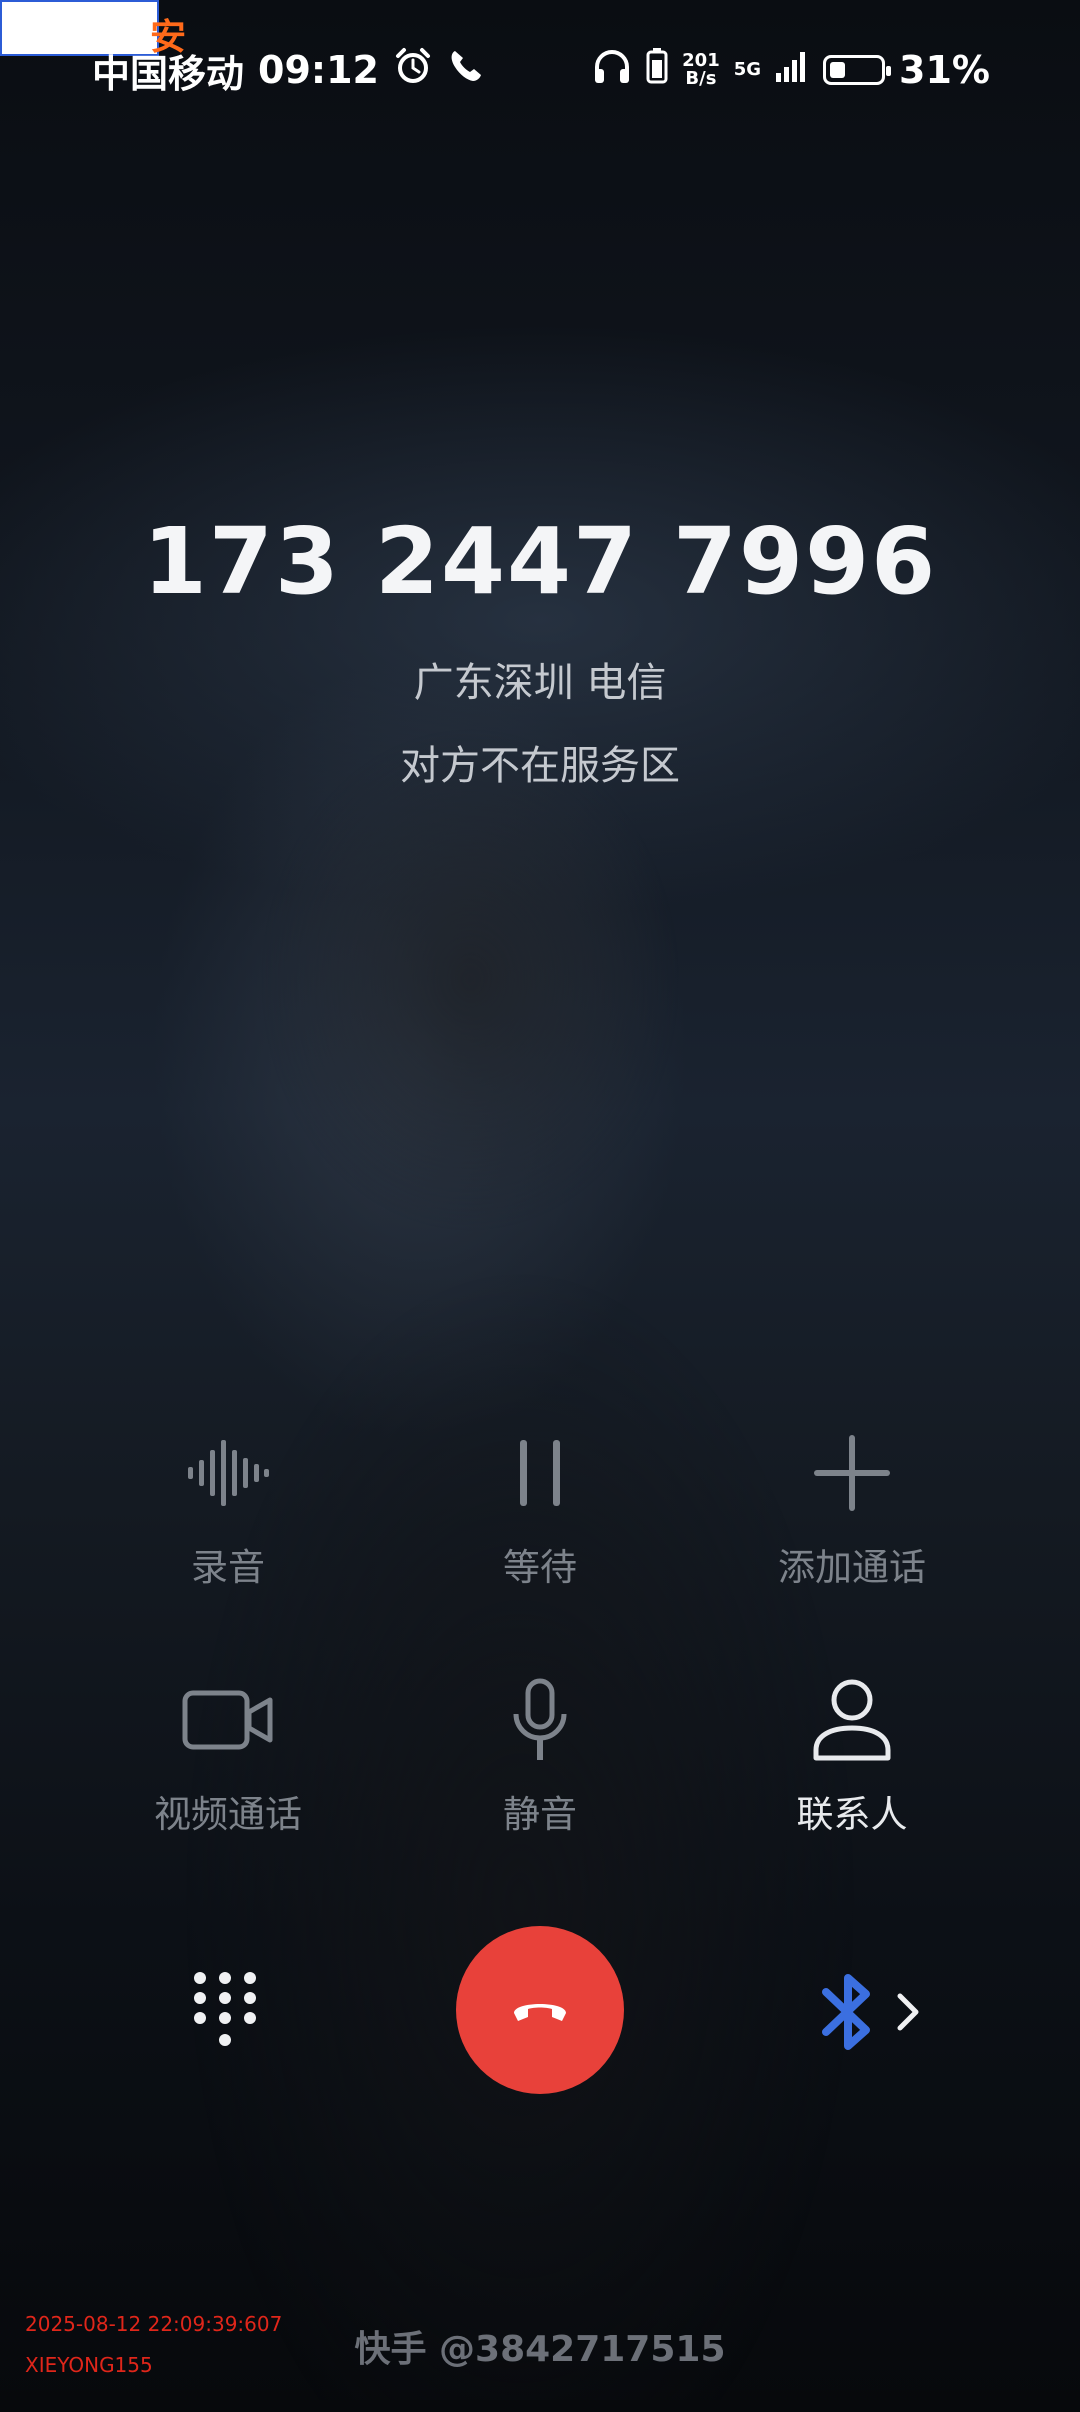 Image resolution: width=1080 pixels, height=2412 pixels. Describe the element at coordinates (747, 69) in the screenshot. I see `network-type: 5G` at that location.